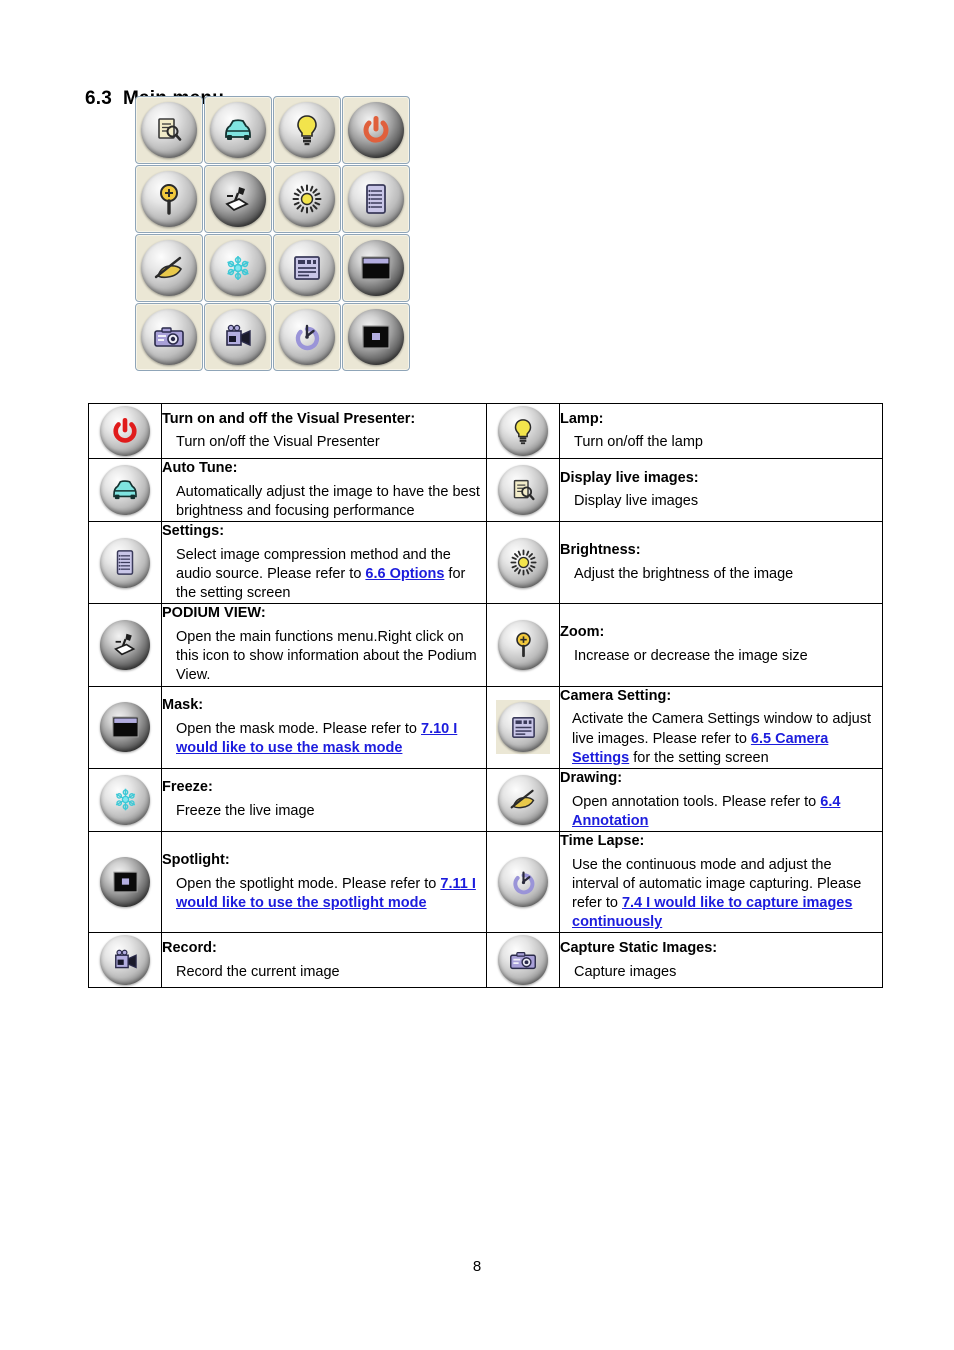 This screenshot has height=1350, width=954. Describe the element at coordinates (125, 727) in the screenshot. I see `table-icon-cell-mask` at that location.